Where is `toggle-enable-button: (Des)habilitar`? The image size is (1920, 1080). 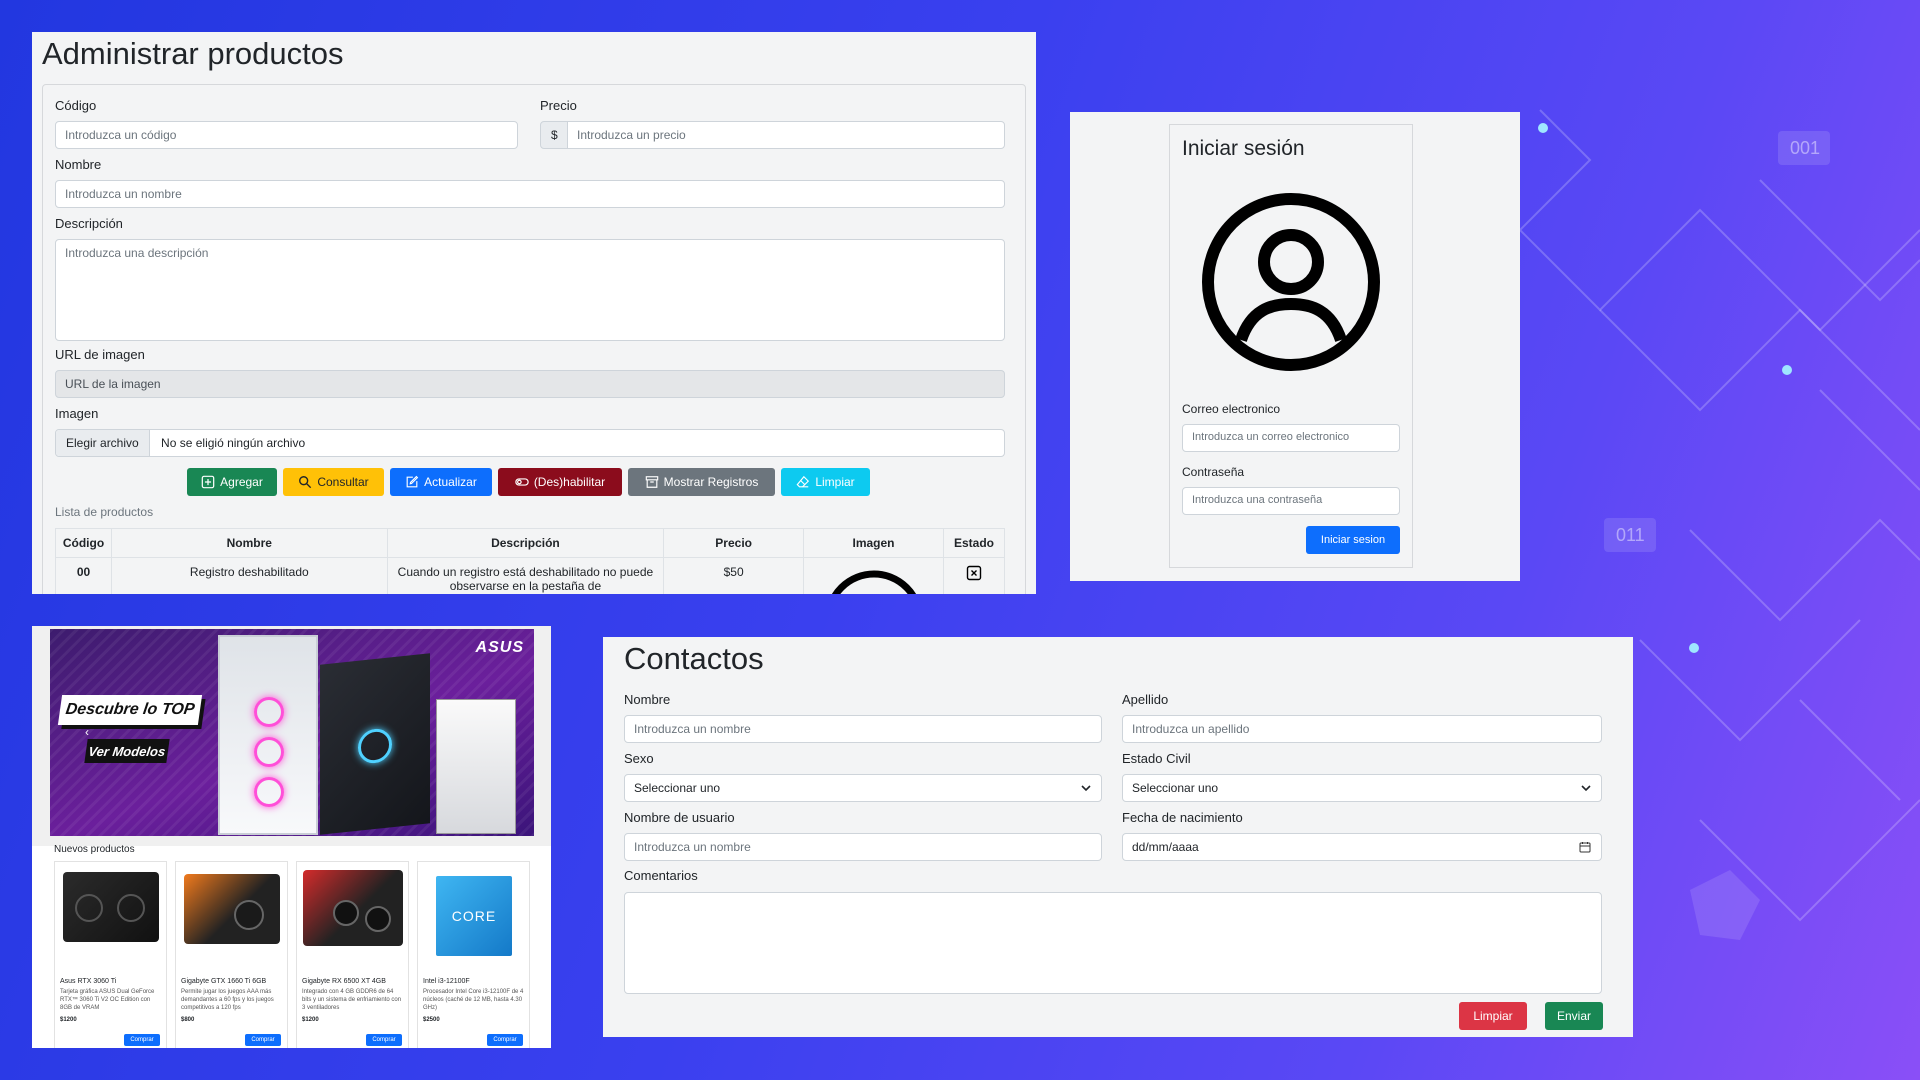
toggle-enable-button: (Des)habilitar is located at coordinates (560, 482).